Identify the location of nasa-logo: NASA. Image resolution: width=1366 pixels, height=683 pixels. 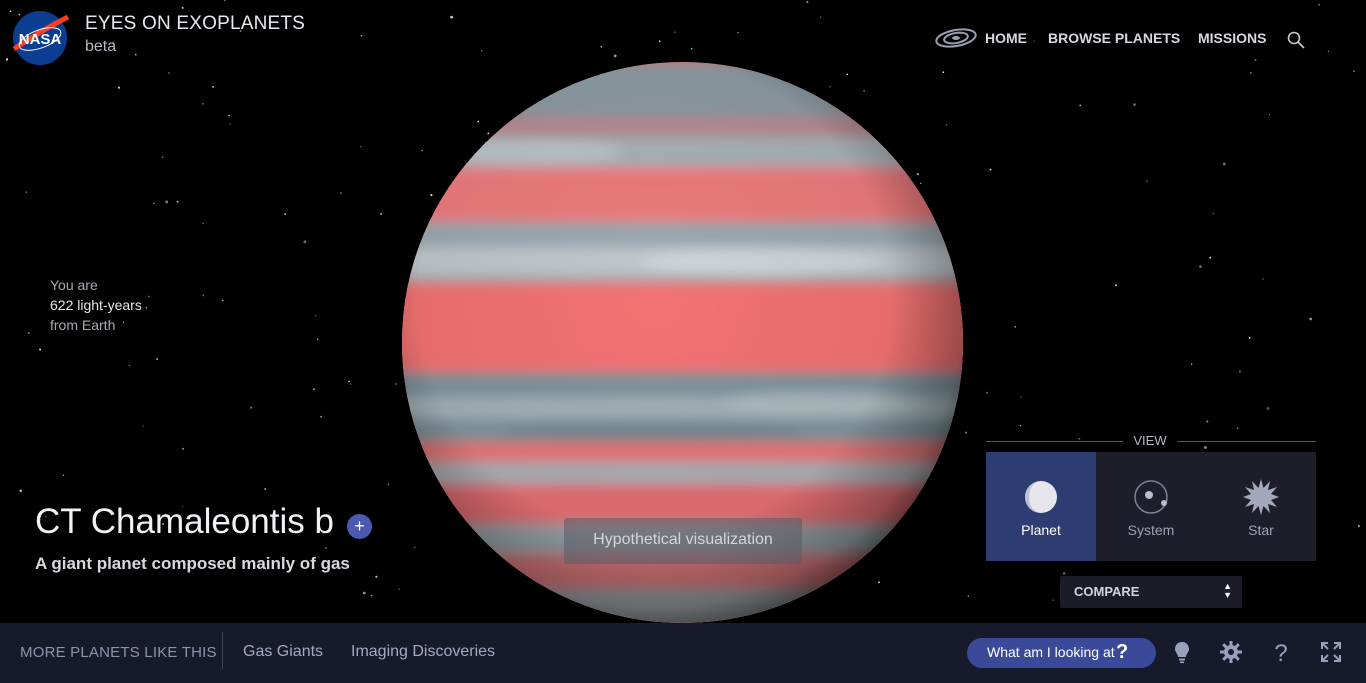
(40, 38).